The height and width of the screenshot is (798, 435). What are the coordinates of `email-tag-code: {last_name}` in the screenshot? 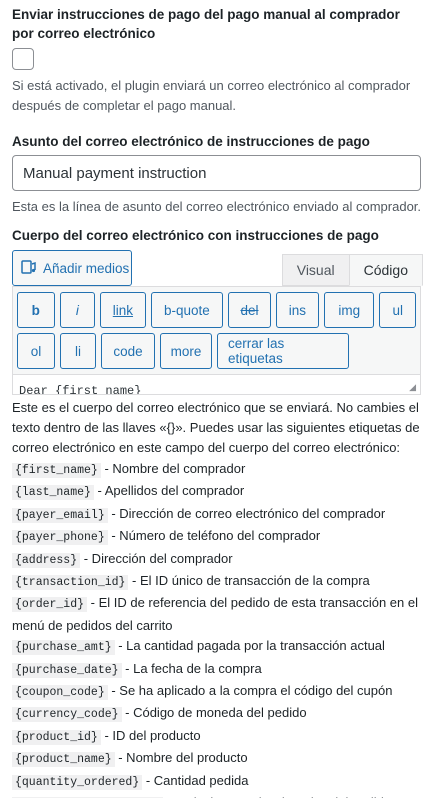 It's located at (53, 493).